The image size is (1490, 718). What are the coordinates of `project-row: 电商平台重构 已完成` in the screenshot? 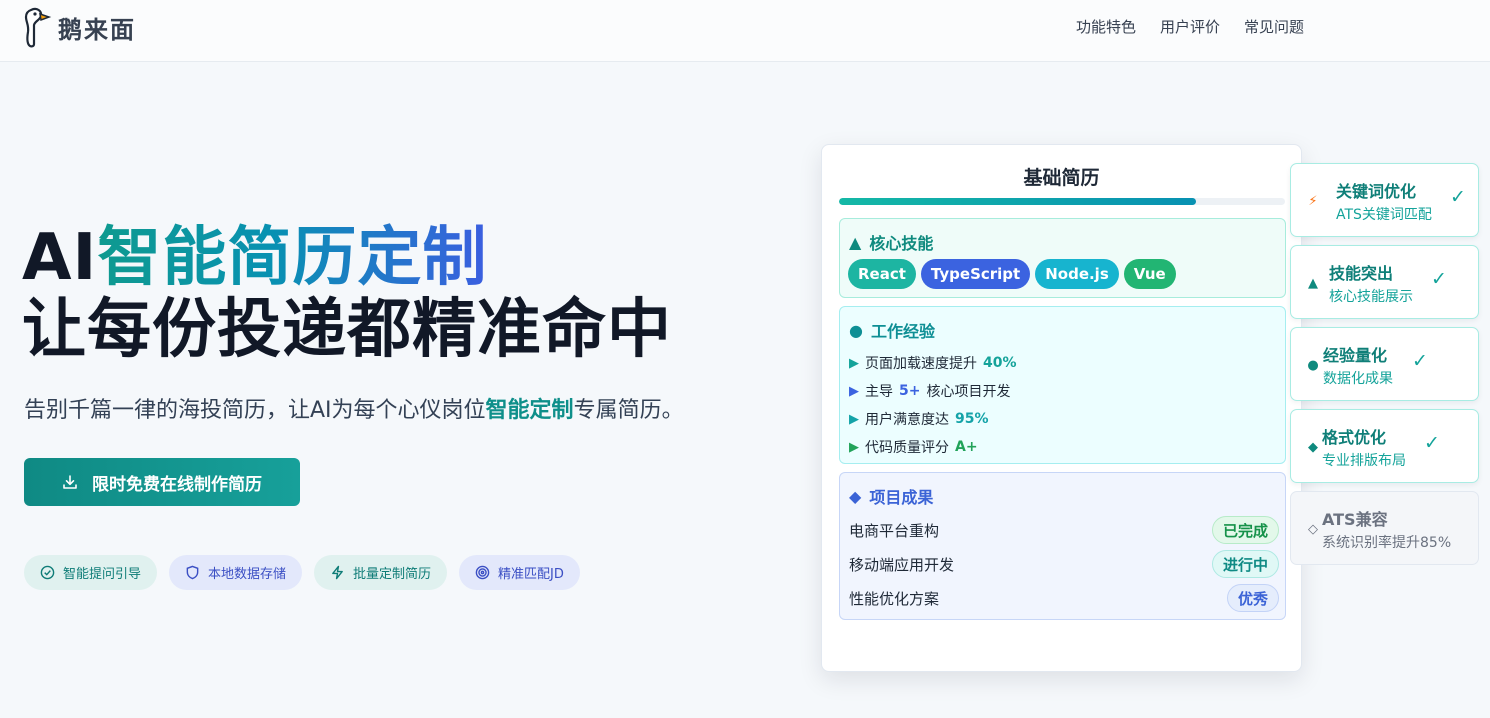 It's located at (1064, 530).